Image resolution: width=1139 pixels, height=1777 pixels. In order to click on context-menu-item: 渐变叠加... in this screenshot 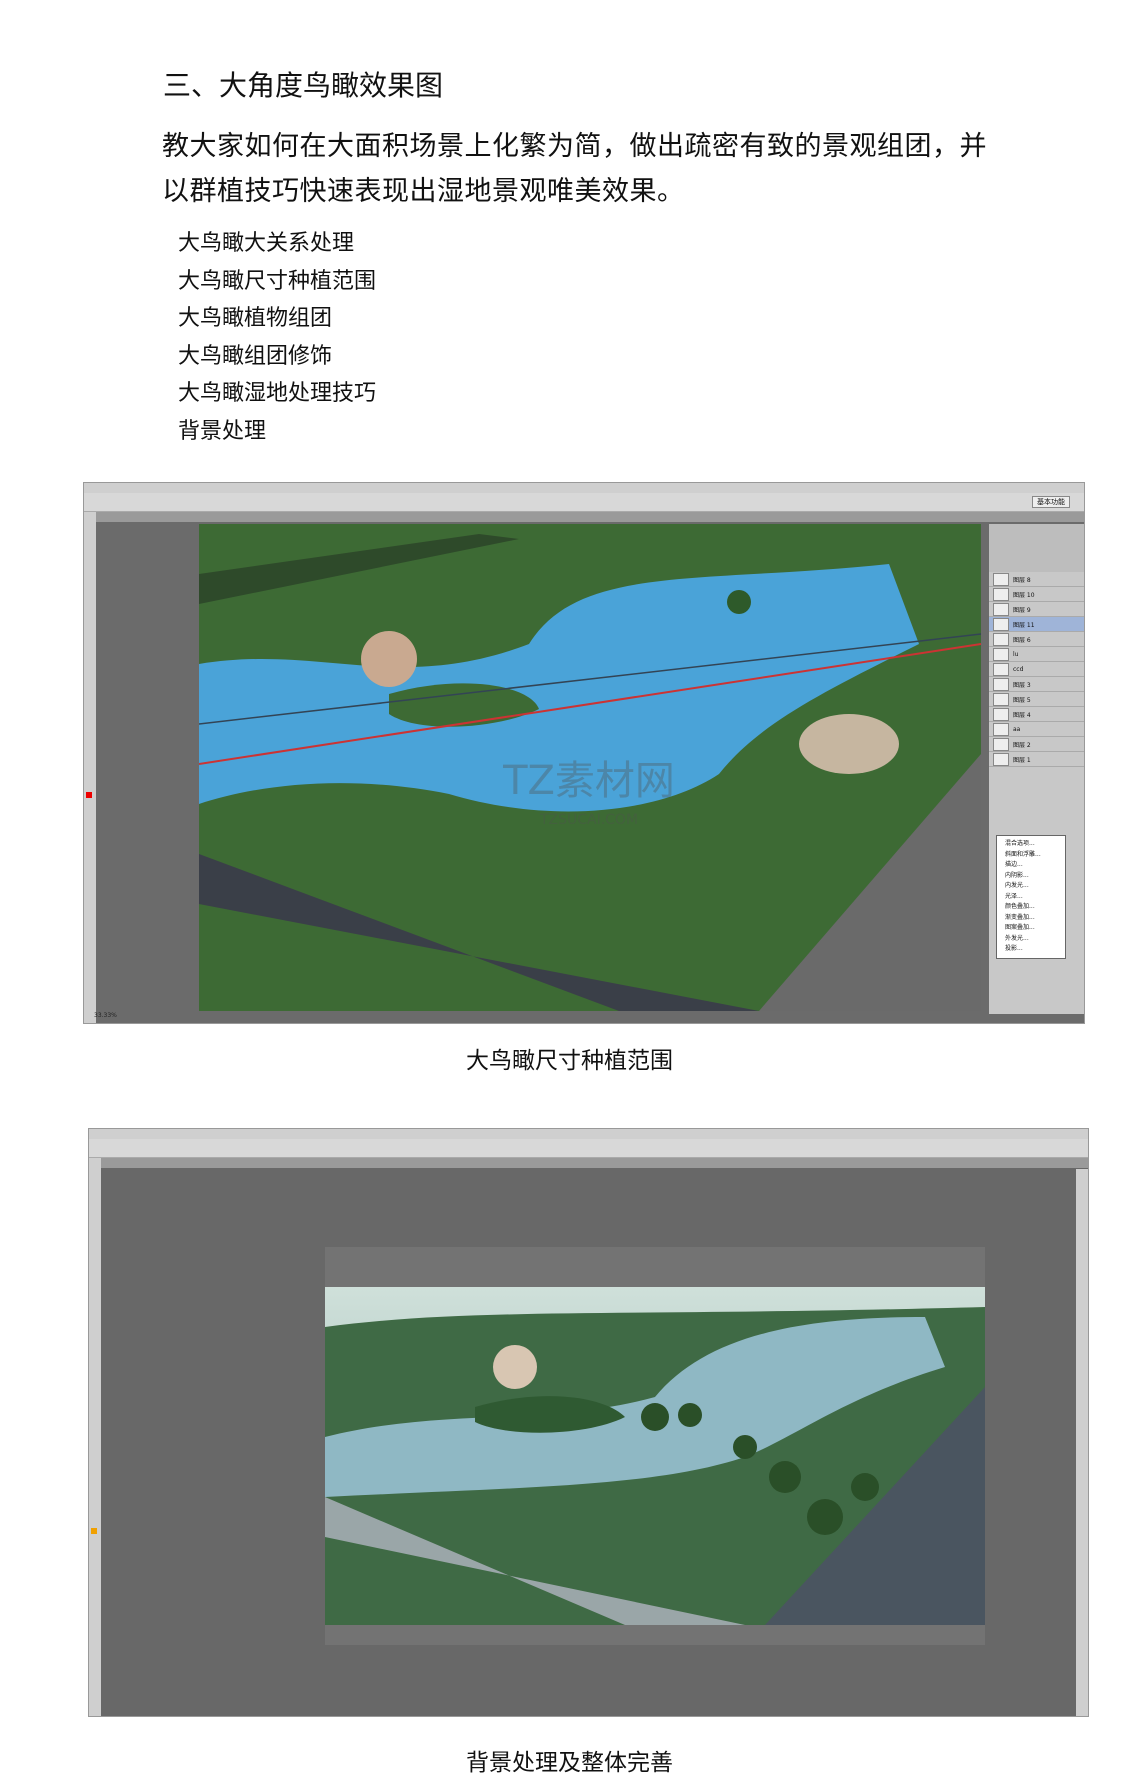, I will do `click(1031, 918)`.